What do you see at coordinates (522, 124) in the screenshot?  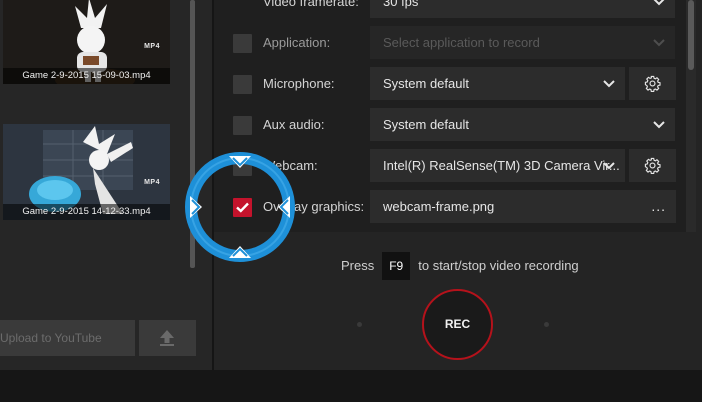 I see `aux-audio-dropdown: System default` at bounding box center [522, 124].